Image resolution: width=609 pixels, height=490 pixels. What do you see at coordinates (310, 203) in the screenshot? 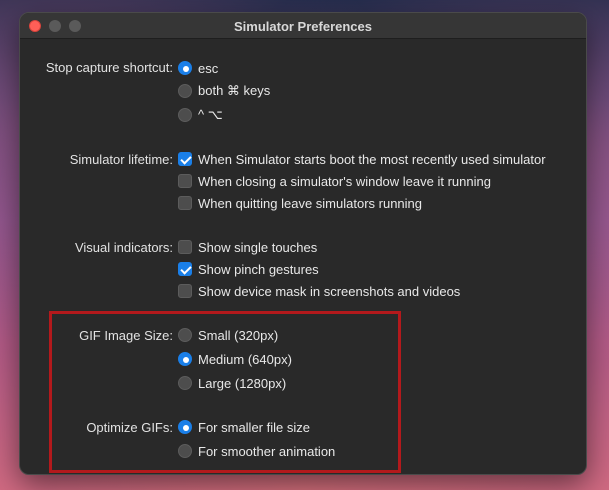
I see `option-label: When quitting leave simulators running` at bounding box center [310, 203].